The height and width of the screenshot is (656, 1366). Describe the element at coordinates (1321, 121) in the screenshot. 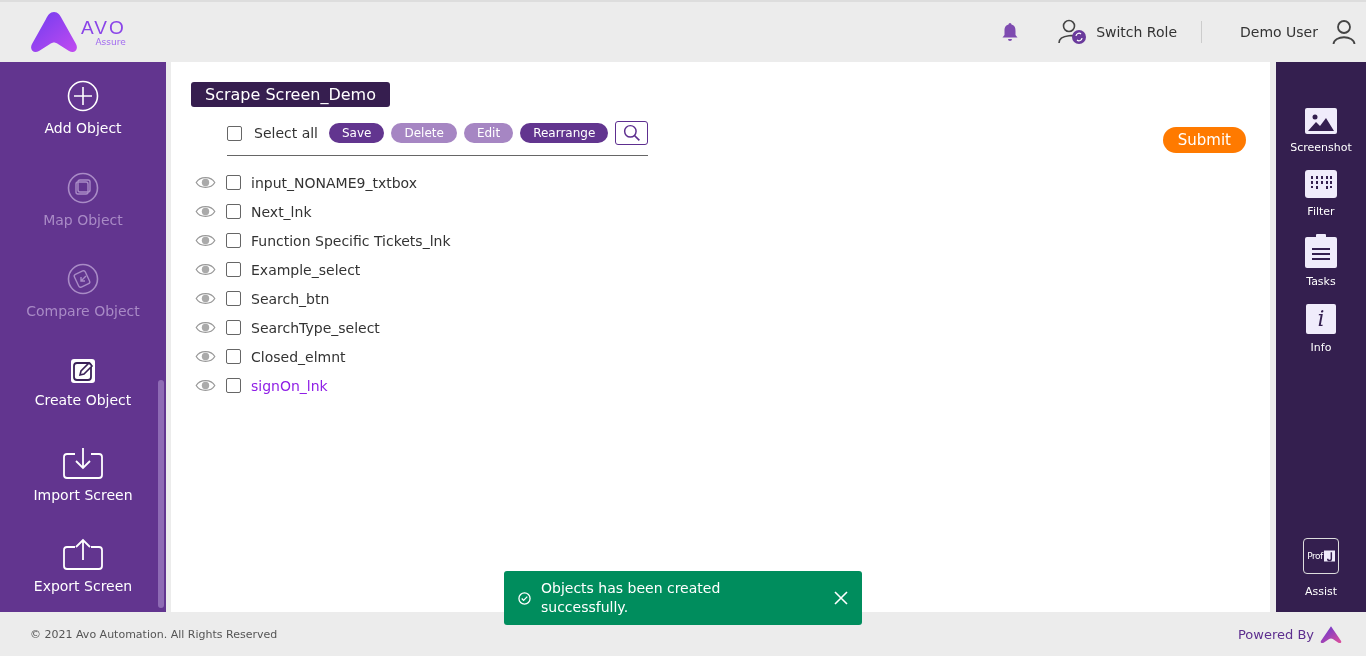

I see `image-icon` at that location.